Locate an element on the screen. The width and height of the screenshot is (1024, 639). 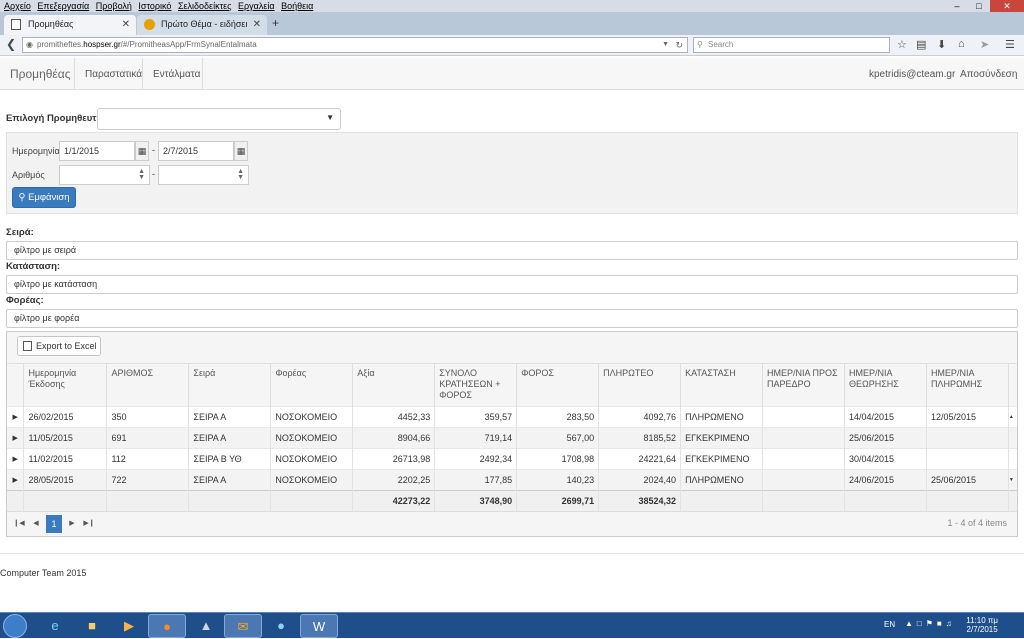
column-header: Φορέας is located at coordinates (311, 385).